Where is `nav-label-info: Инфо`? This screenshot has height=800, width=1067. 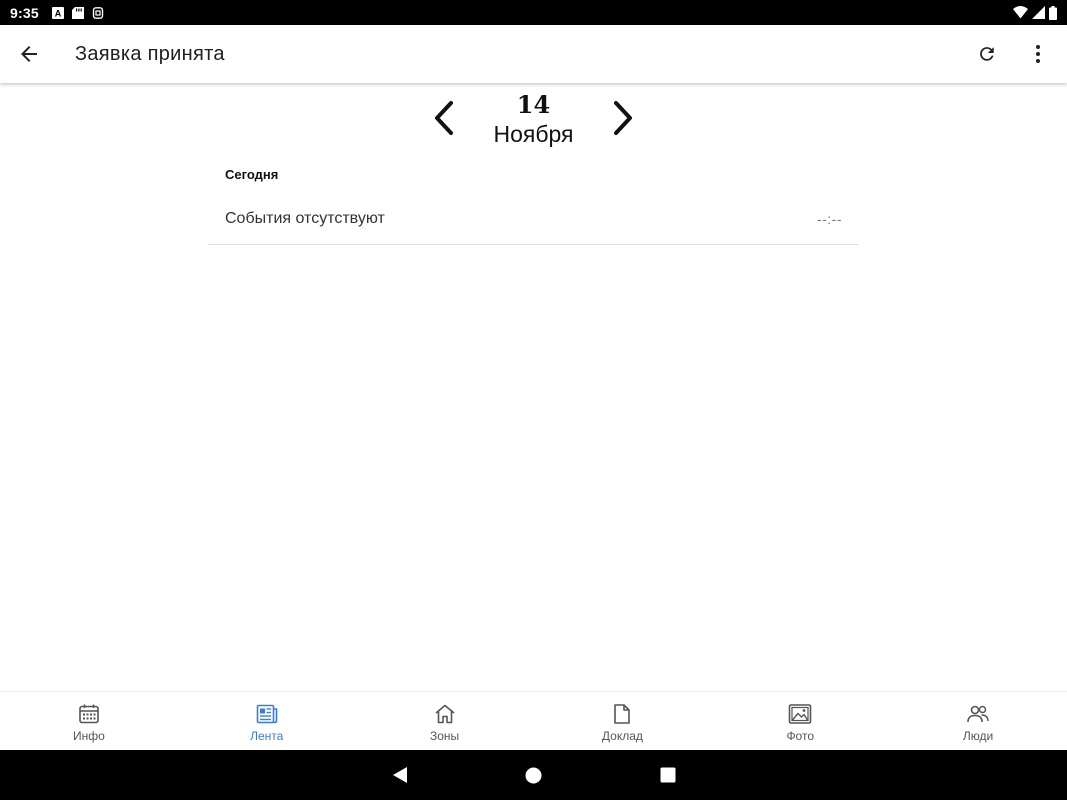
nav-label-info: Инфо is located at coordinates (89, 735).